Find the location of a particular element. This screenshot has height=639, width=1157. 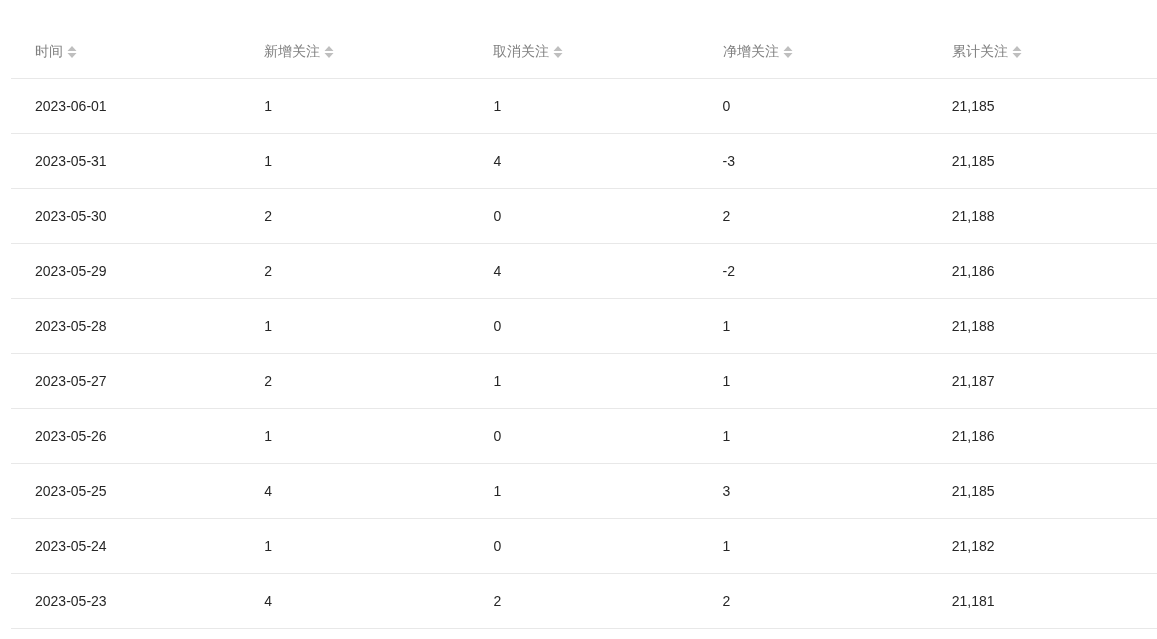

column-header: 新增关注 is located at coordinates (292, 51).